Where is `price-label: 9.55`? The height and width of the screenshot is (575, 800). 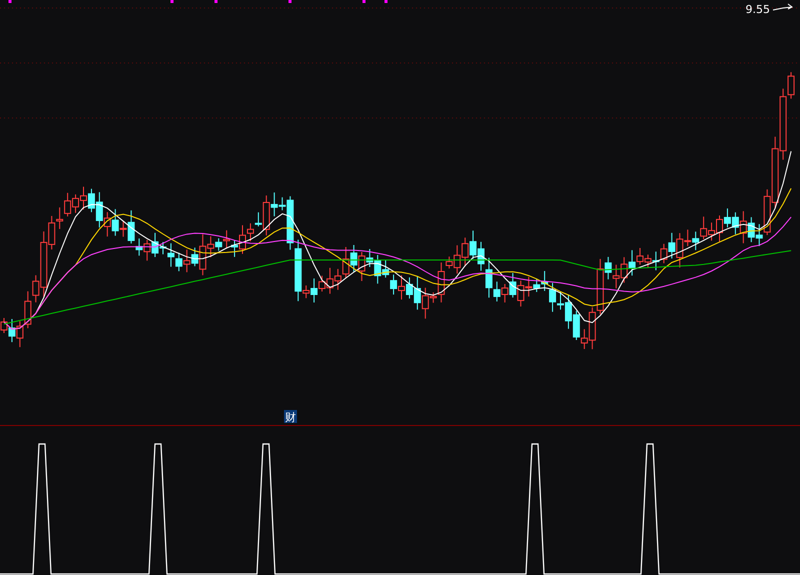 price-label: 9.55 is located at coordinates (758, 9).